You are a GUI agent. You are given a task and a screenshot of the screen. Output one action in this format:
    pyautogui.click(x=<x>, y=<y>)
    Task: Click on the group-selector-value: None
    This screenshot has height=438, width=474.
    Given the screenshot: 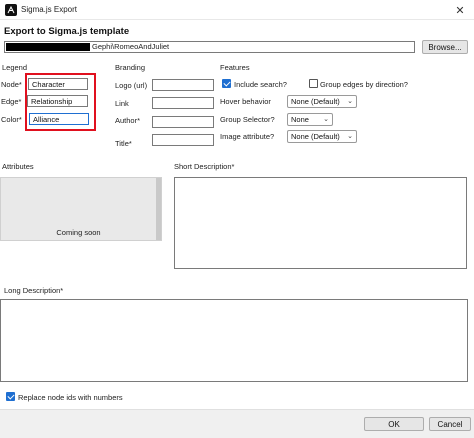 What is the action you would take?
    pyautogui.click(x=300, y=119)
    